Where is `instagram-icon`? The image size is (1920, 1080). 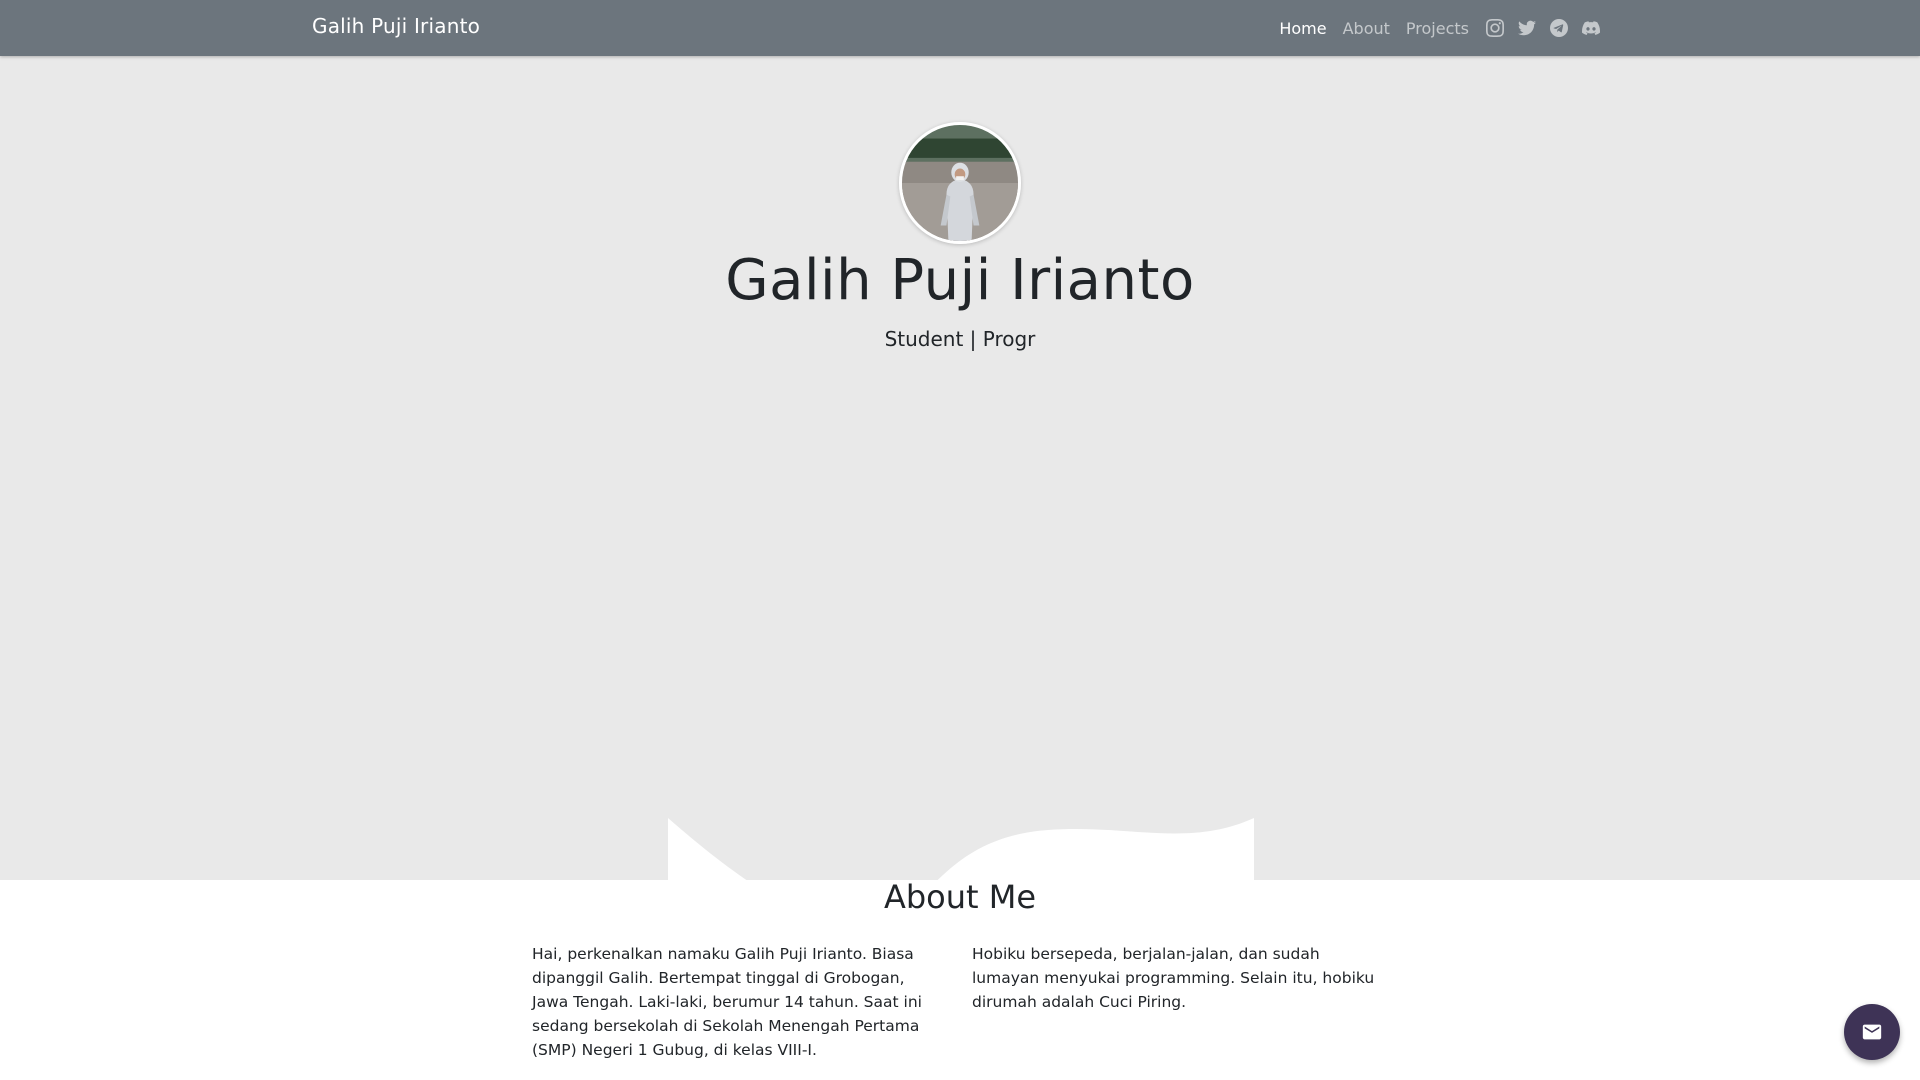 instagram-icon is located at coordinates (1495, 28).